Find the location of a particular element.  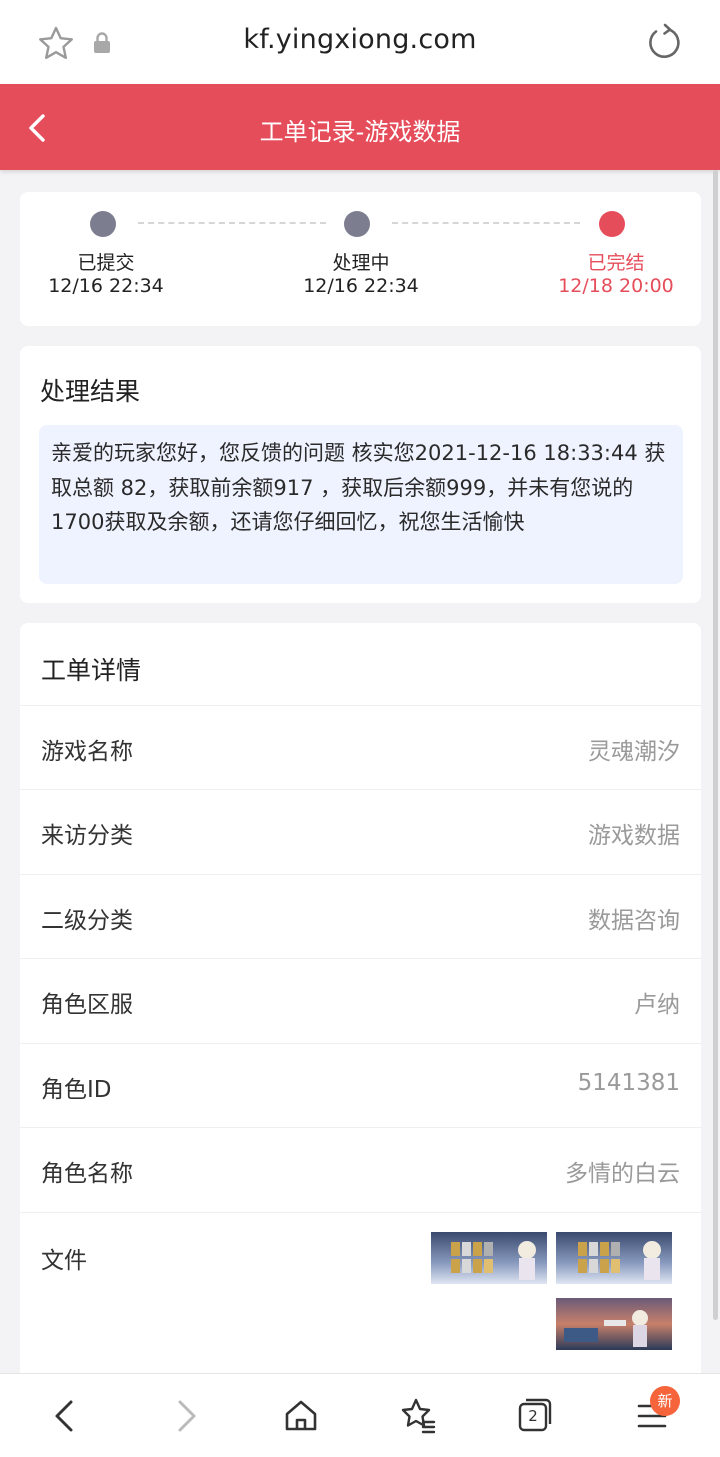

step-dot-processing is located at coordinates (357, 224).